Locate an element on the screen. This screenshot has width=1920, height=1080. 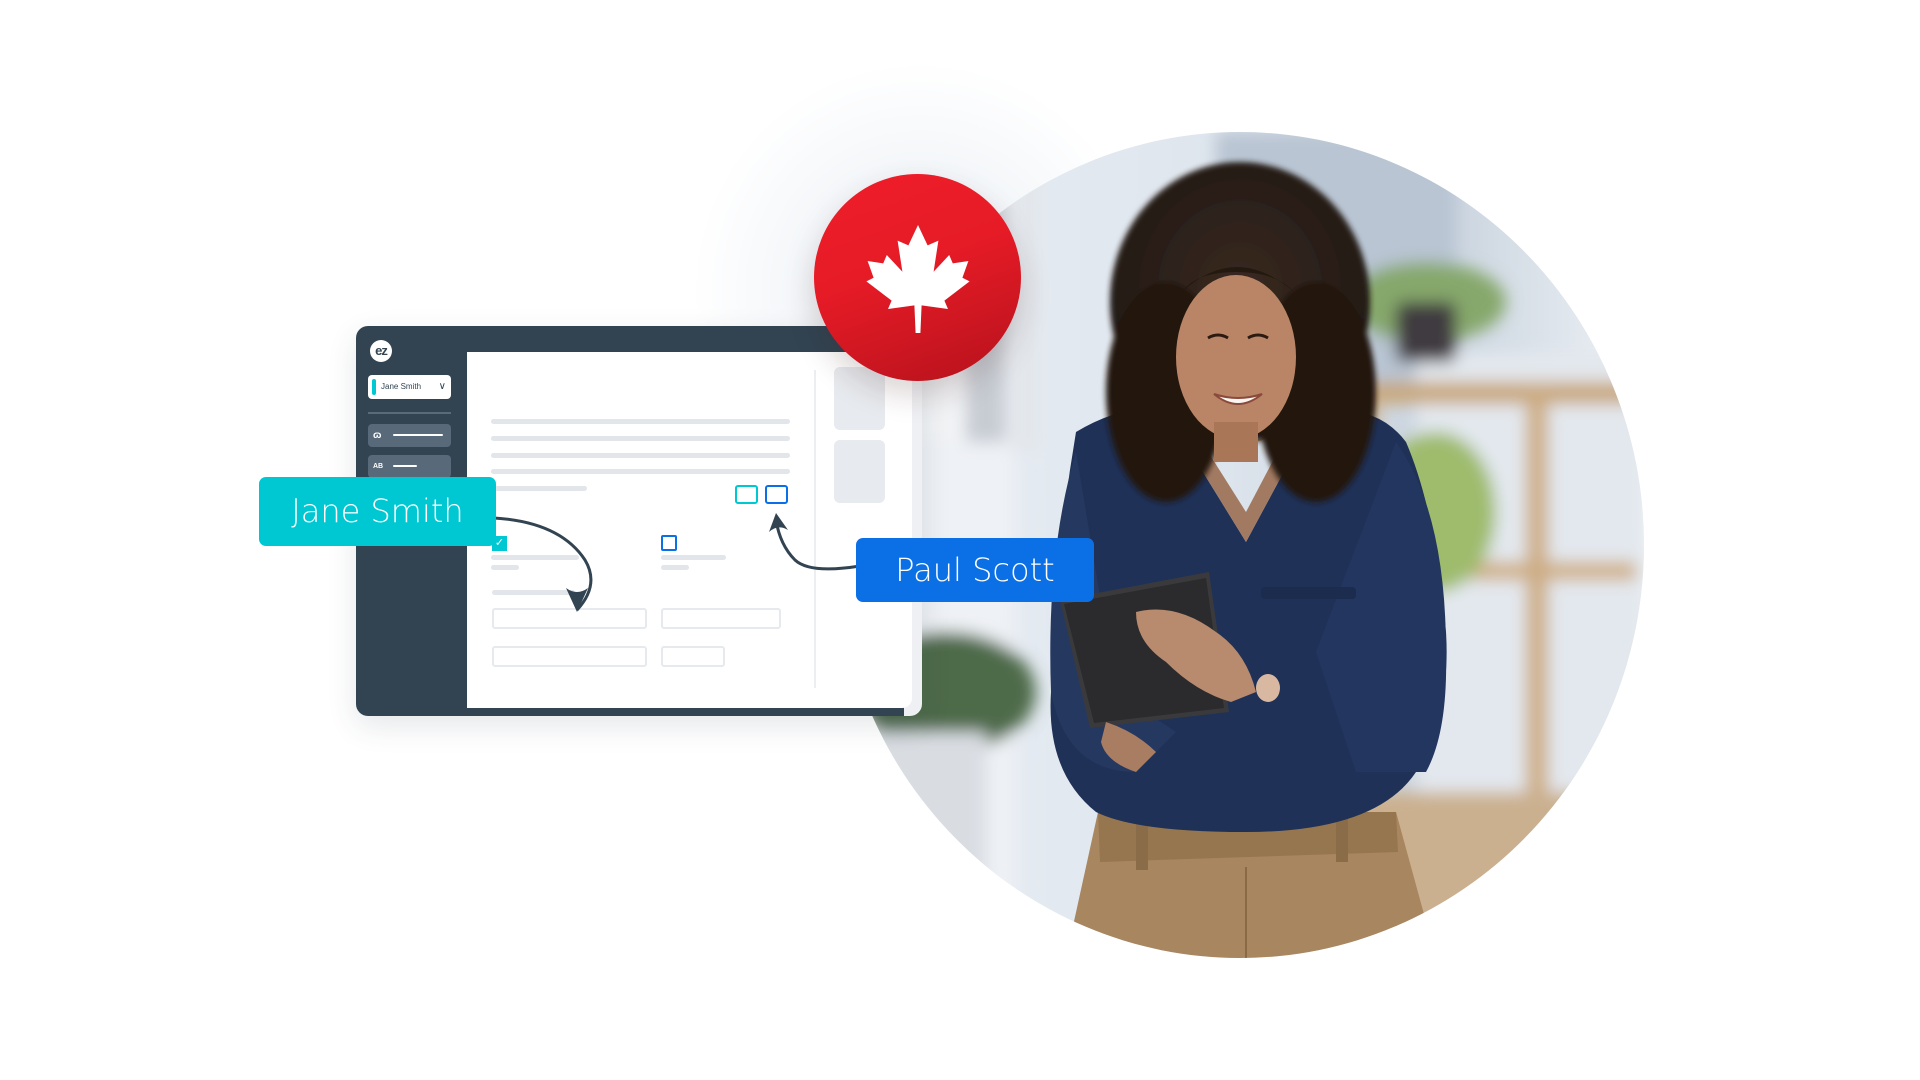
signature-icon: ɷ is located at coordinates (377, 435).